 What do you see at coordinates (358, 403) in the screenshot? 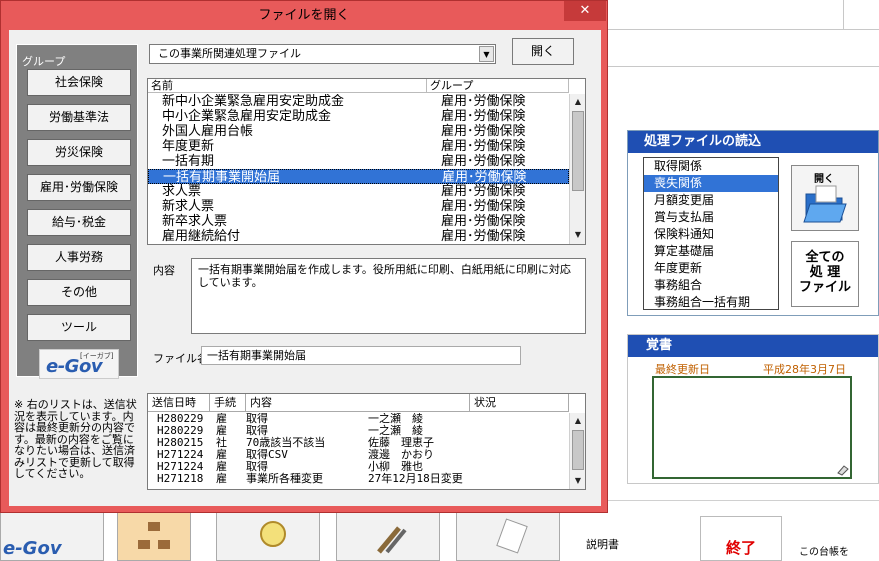
I see `history-header-content: 内容` at bounding box center [358, 403].